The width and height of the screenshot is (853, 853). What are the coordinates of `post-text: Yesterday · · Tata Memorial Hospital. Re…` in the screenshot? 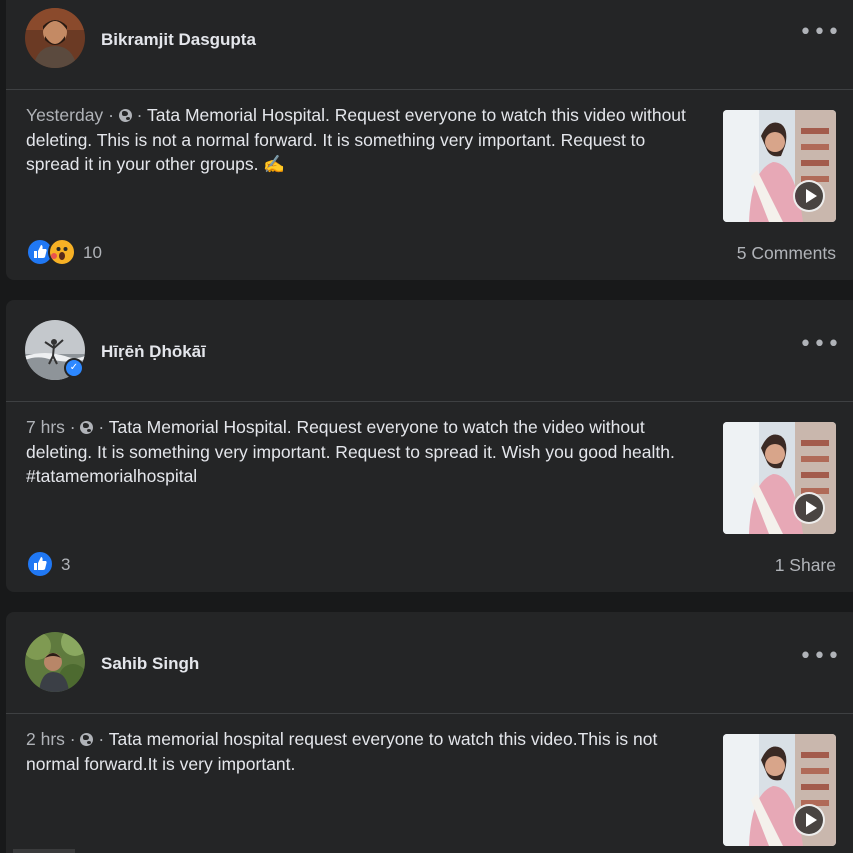 It's located at (361, 140).